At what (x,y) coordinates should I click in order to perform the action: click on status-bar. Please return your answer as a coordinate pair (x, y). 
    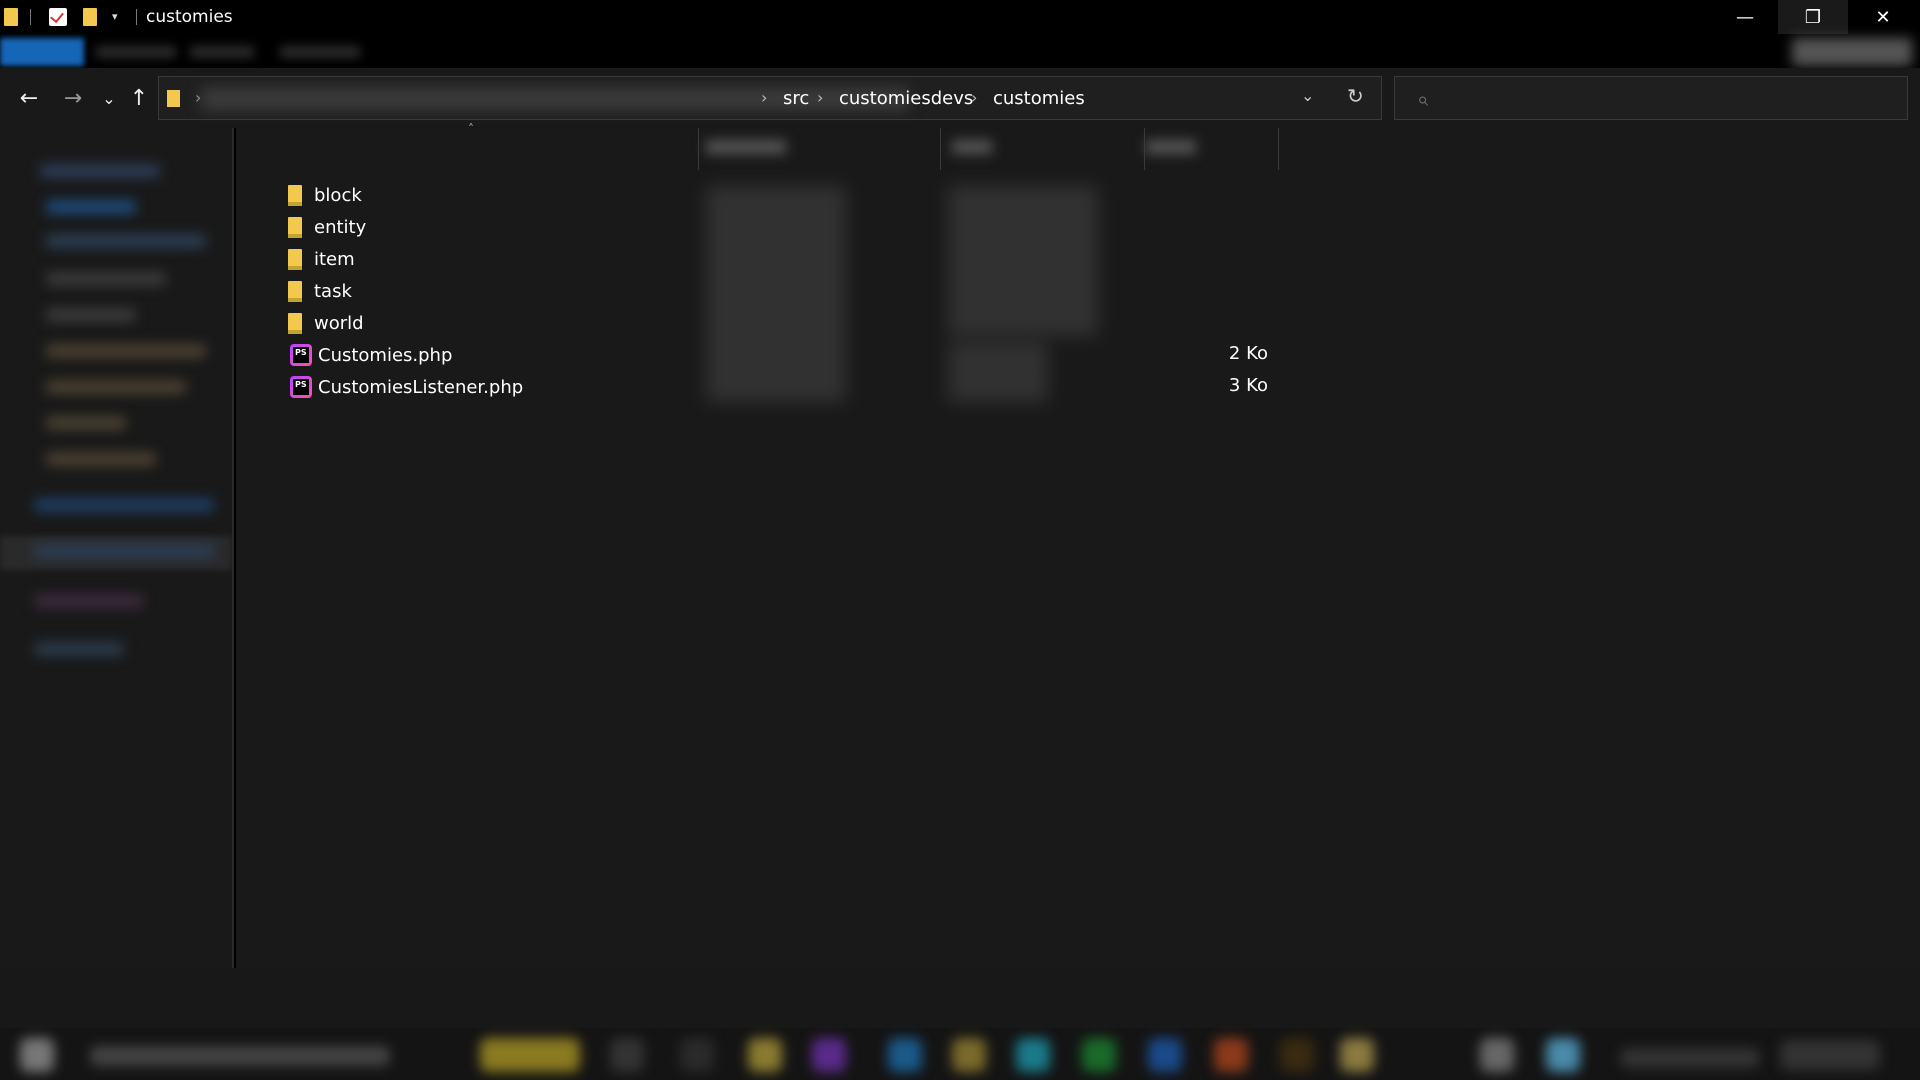
    Looking at the image, I should click on (960, 998).